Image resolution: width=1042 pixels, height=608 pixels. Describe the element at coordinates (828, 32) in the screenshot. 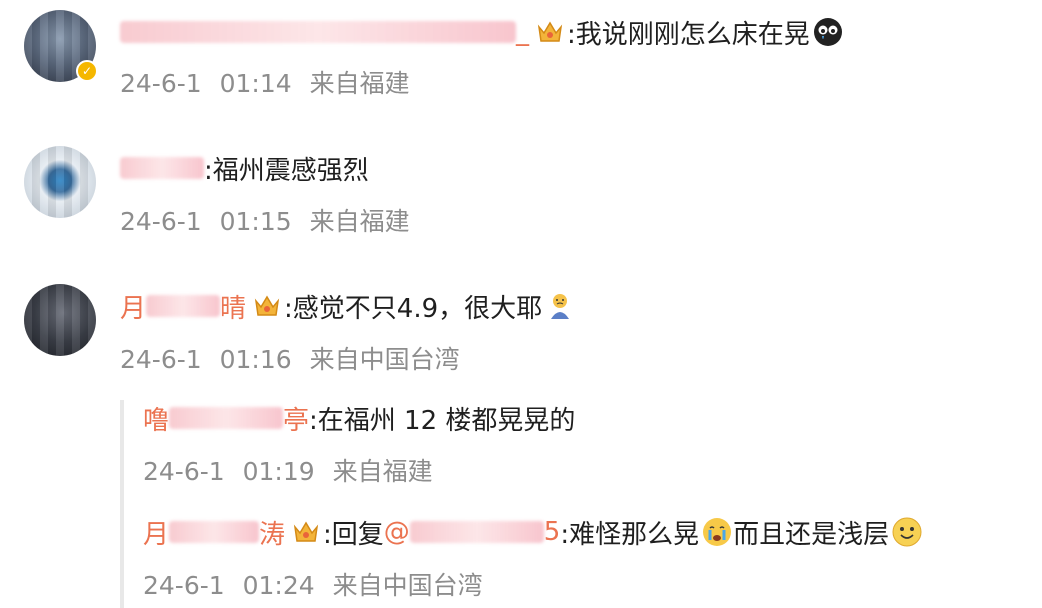

I see `crying-dark-emoji-icon` at that location.